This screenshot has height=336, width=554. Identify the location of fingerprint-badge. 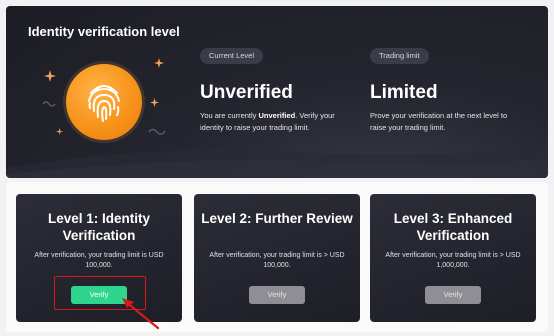
(104, 102).